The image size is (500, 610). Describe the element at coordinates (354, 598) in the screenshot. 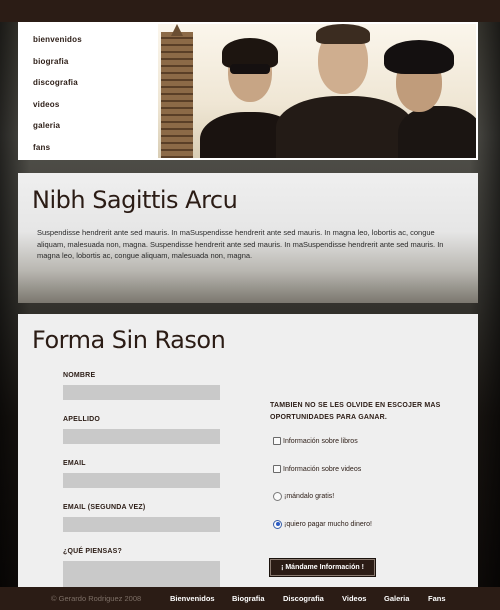

I see `footer-link-videos: Videos` at that location.